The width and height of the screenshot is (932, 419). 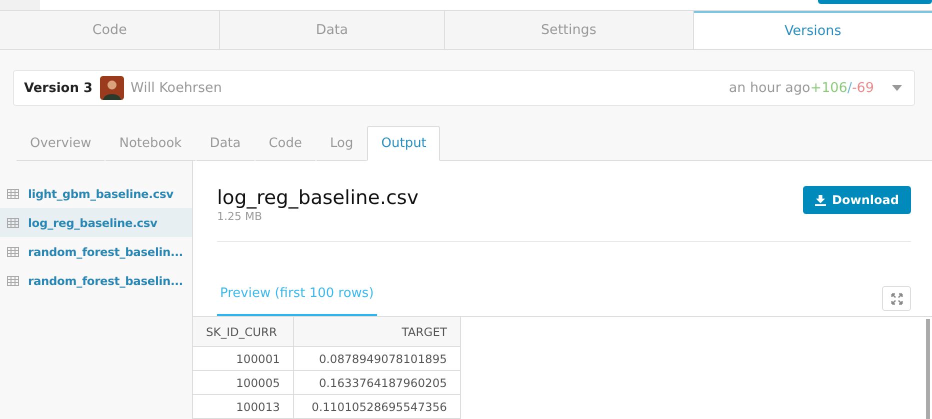 I want to click on lines-added: +106, so click(x=829, y=88).